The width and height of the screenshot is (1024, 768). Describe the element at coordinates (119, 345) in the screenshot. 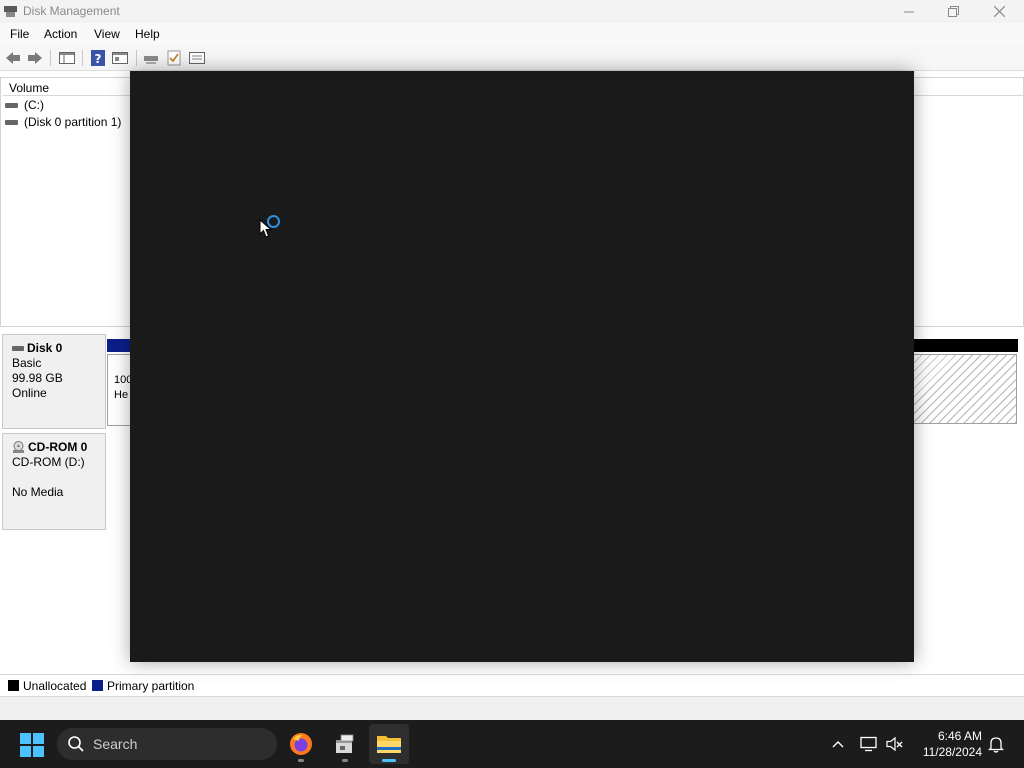

I see `primary-partition-bar` at that location.